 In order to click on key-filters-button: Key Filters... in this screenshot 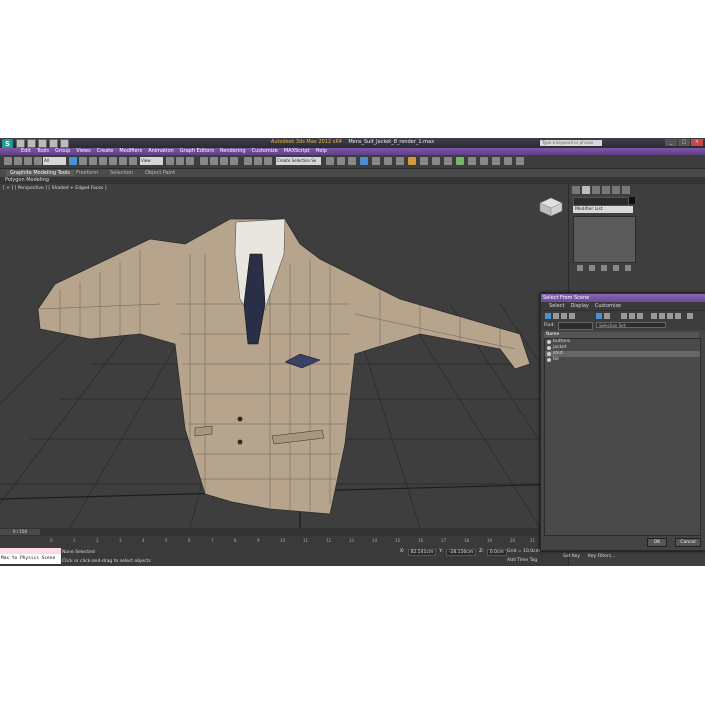, I will do `click(601, 556)`.